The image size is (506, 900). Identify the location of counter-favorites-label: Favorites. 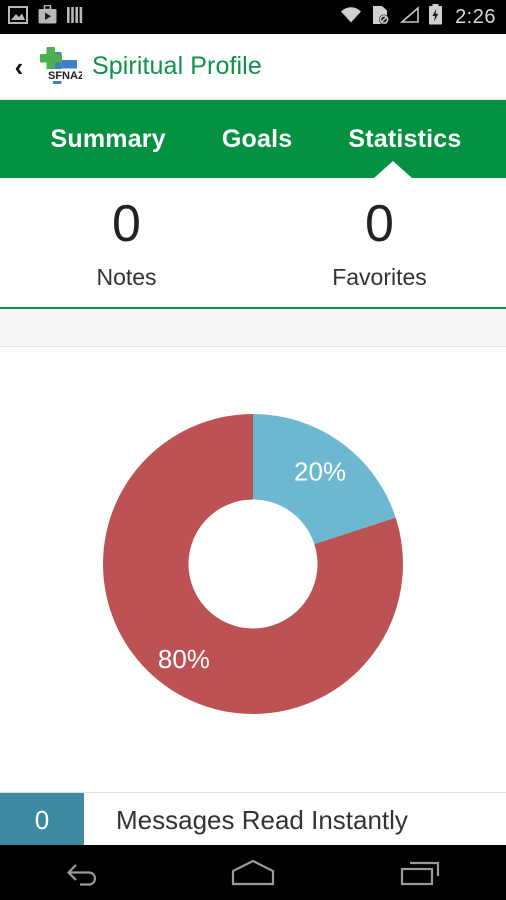
(379, 277).